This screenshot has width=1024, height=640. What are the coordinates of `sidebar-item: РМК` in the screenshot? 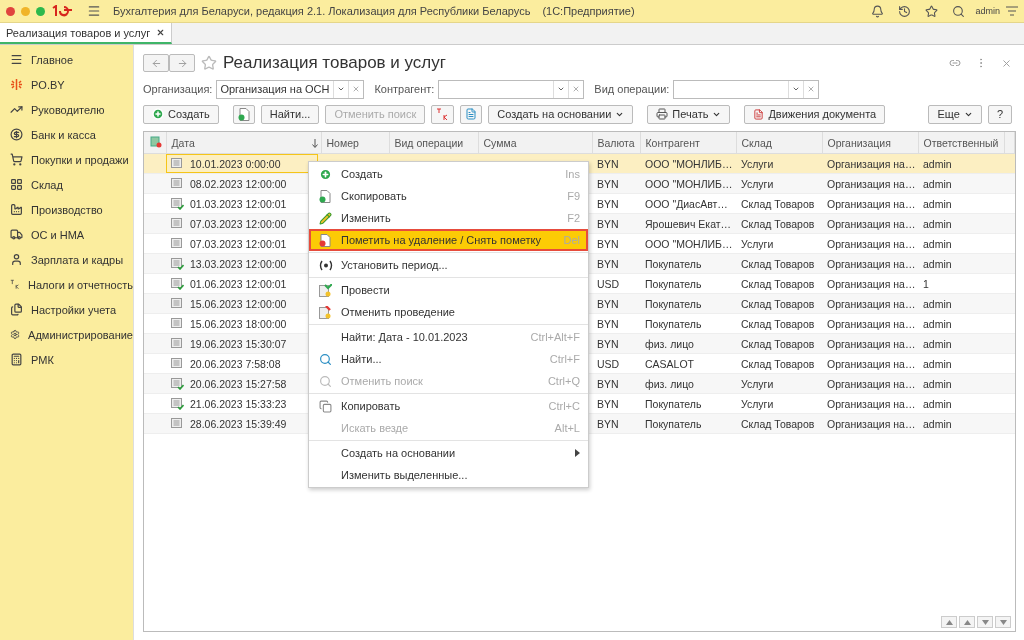 It's located at (66, 359).